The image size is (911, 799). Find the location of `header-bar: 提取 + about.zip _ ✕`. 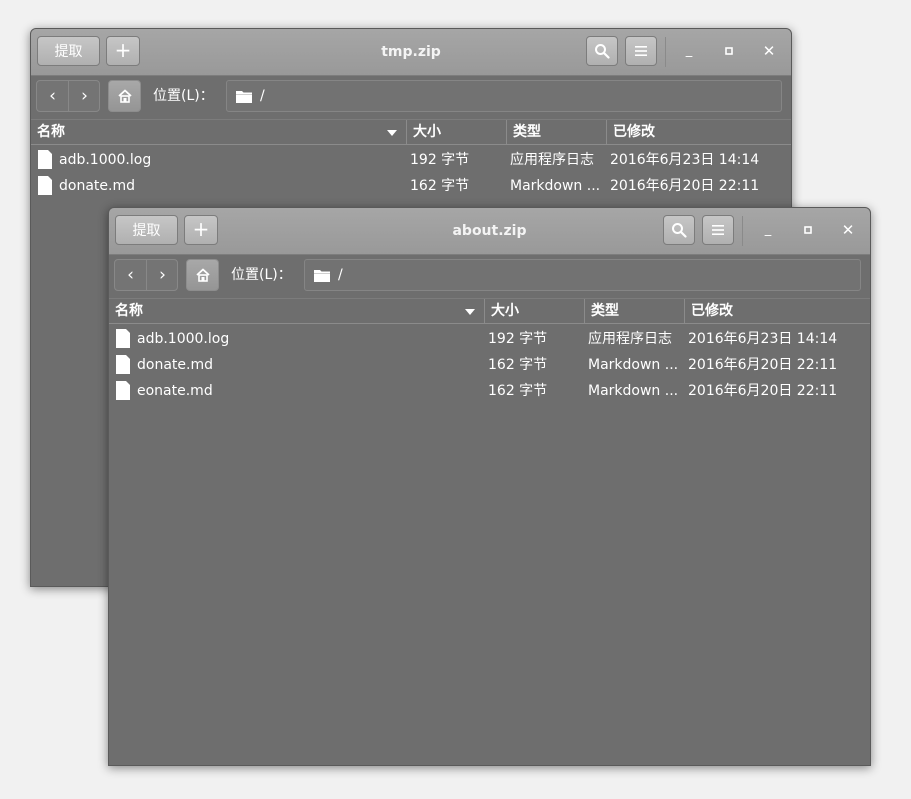

header-bar: 提取 + about.zip _ ✕ is located at coordinates (489, 231).